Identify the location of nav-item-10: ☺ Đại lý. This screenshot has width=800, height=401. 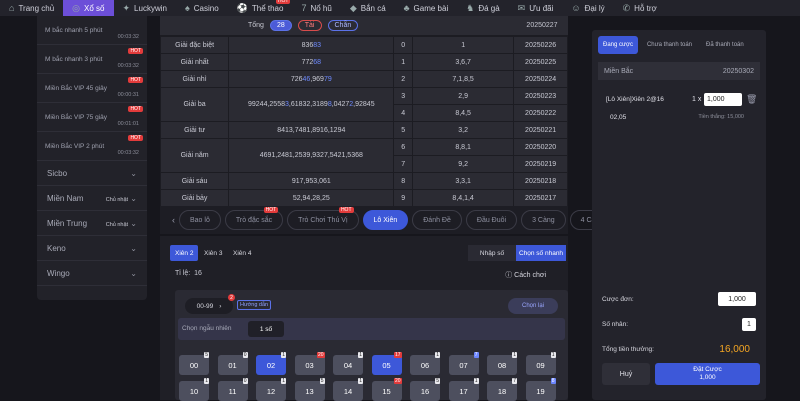
(587, 8).